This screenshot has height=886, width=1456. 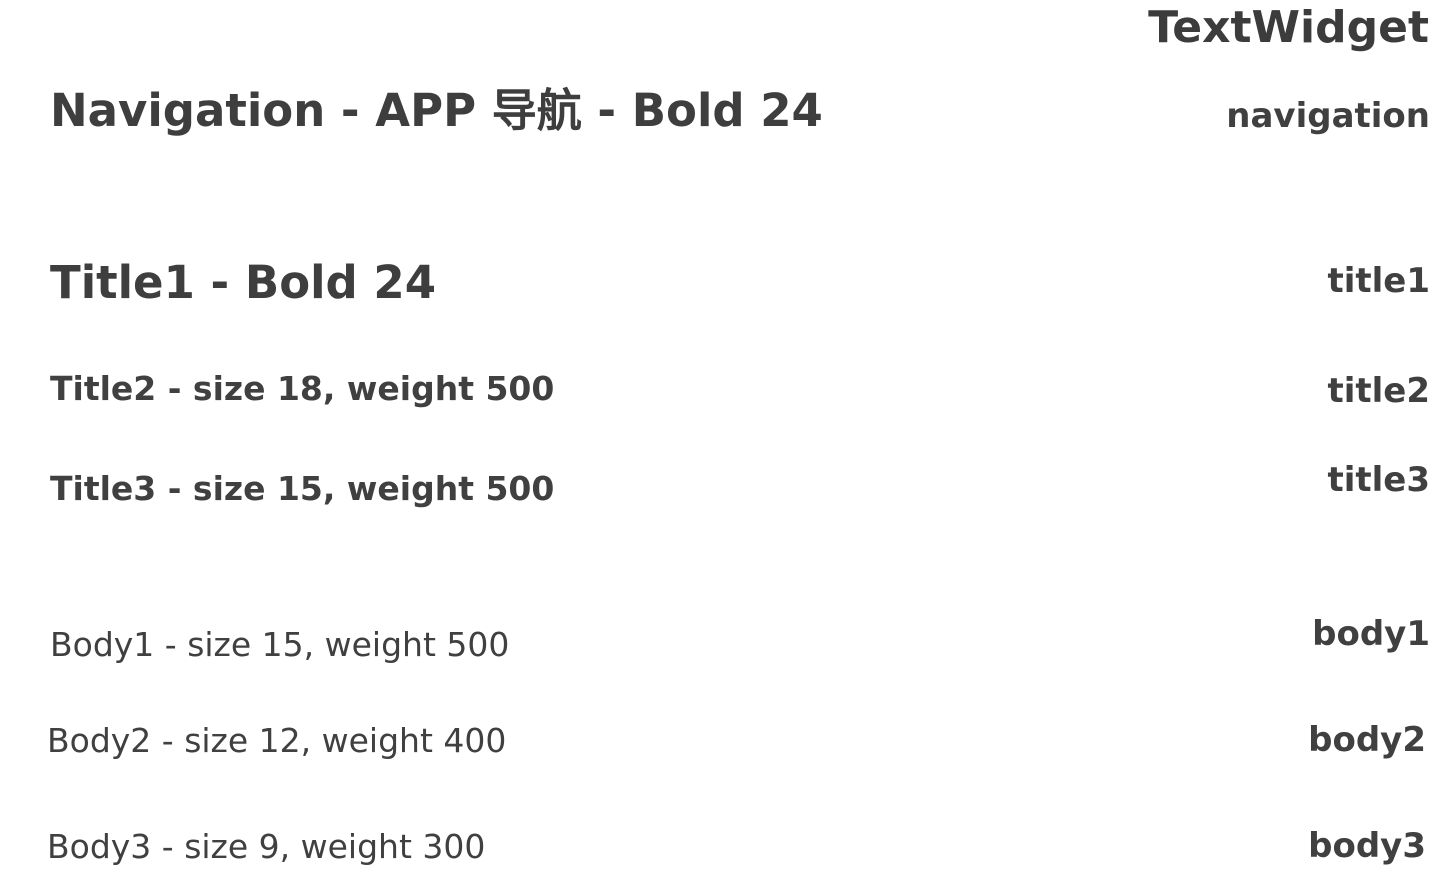 I want to click on style-code-navigation: navigation, so click(x=1328, y=116).